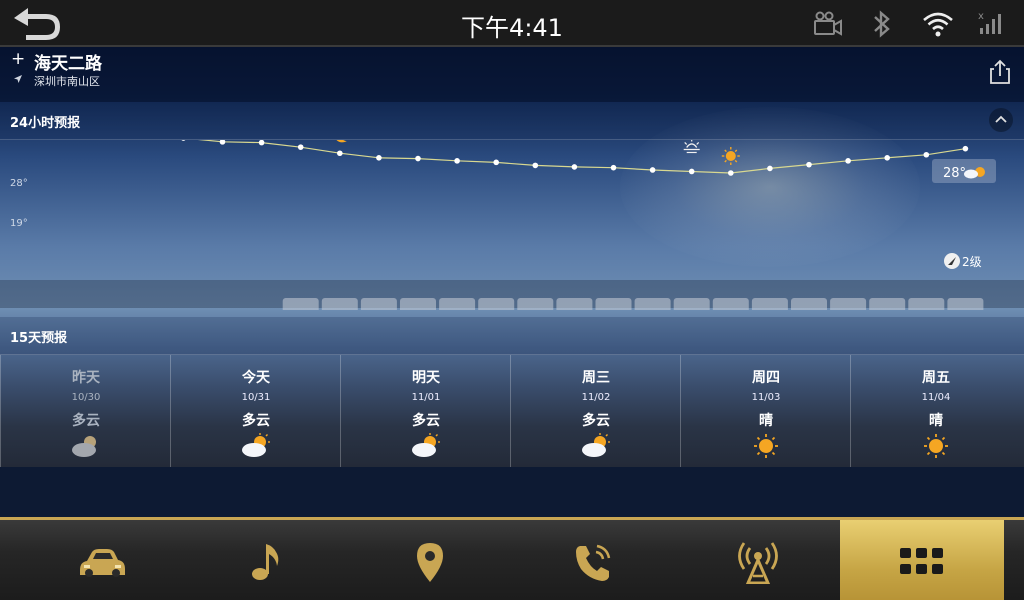 The image size is (1024, 600). I want to click on daily-title: 15天预报, so click(39, 338).